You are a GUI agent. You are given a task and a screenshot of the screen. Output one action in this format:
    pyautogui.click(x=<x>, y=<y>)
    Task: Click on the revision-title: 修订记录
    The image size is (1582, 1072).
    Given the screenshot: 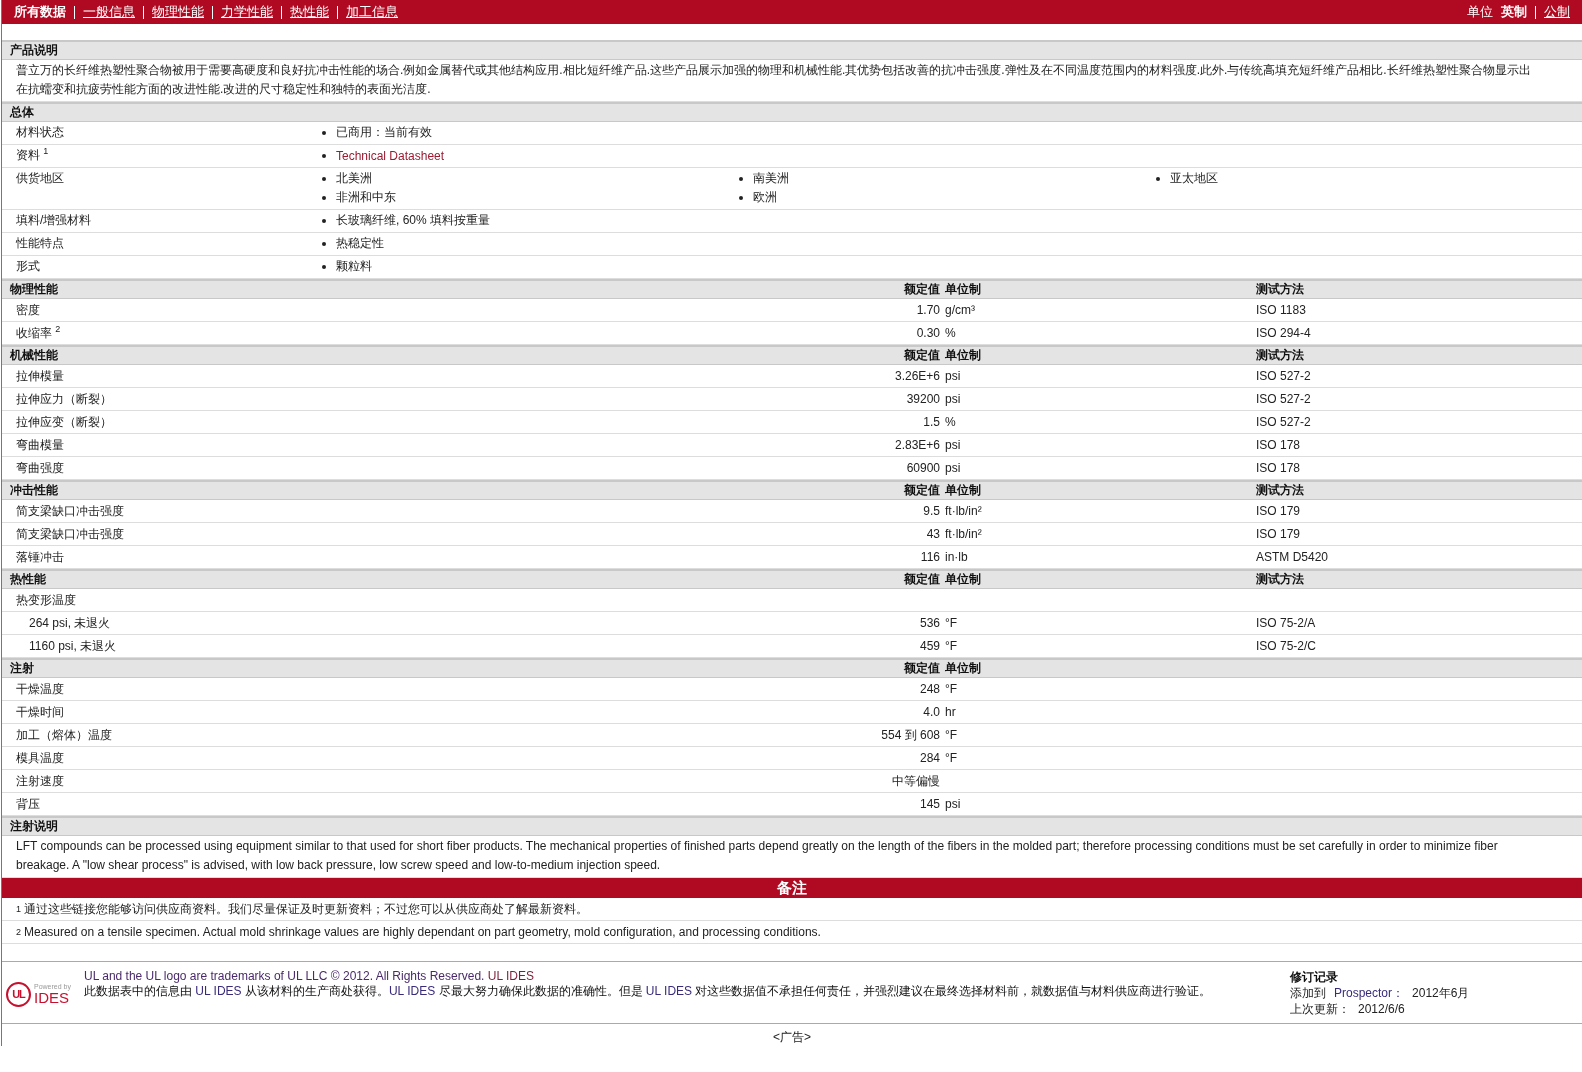 What is the action you would take?
    pyautogui.click(x=1314, y=977)
    